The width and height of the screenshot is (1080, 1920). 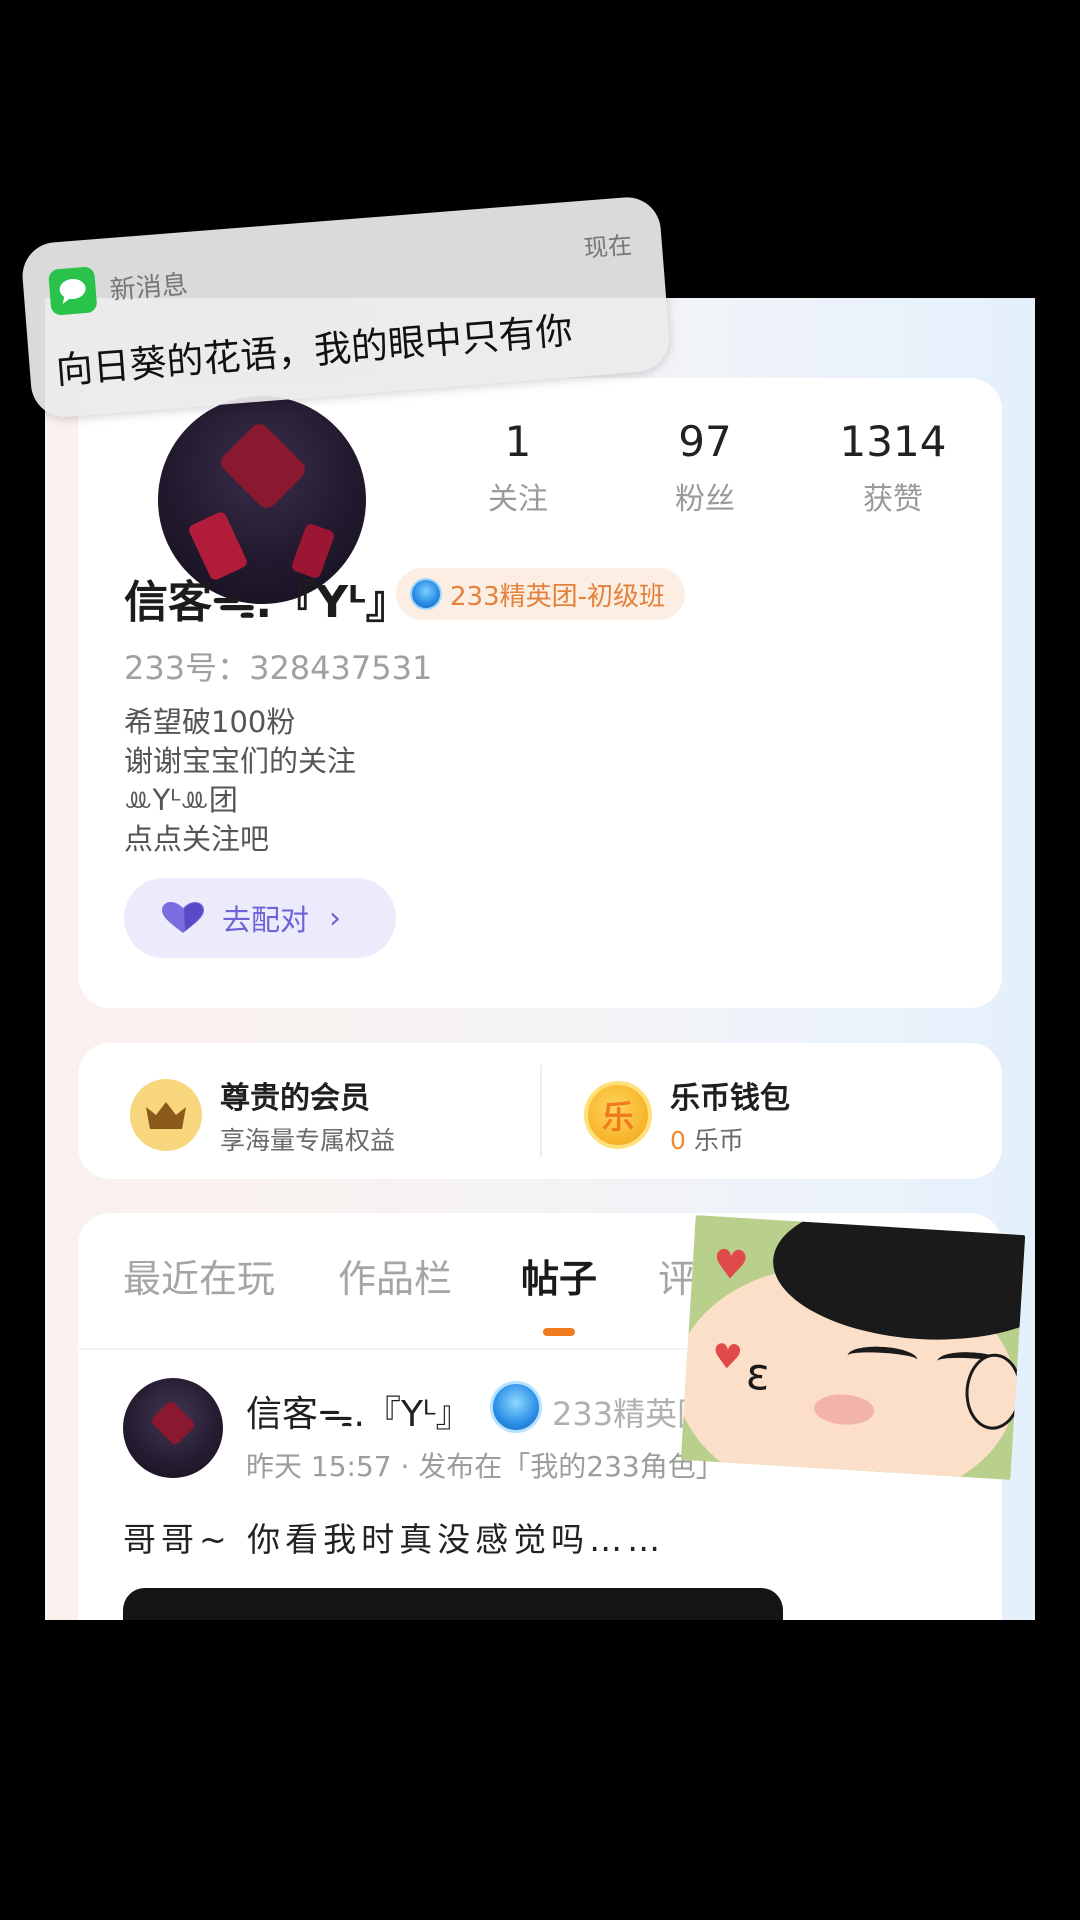 I want to click on post-image, so click(x=453, y=1604).